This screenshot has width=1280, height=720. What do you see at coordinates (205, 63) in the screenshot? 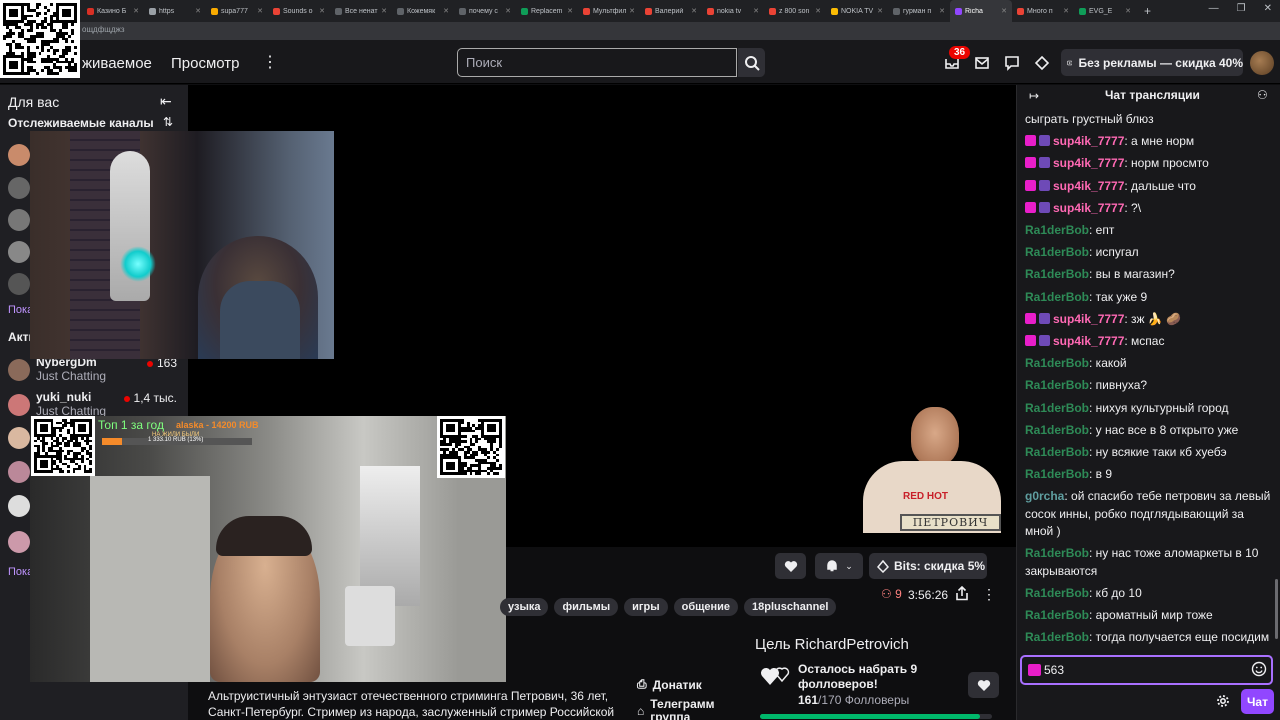
I see `nav-browse-link: Просмотр` at bounding box center [205, 63].